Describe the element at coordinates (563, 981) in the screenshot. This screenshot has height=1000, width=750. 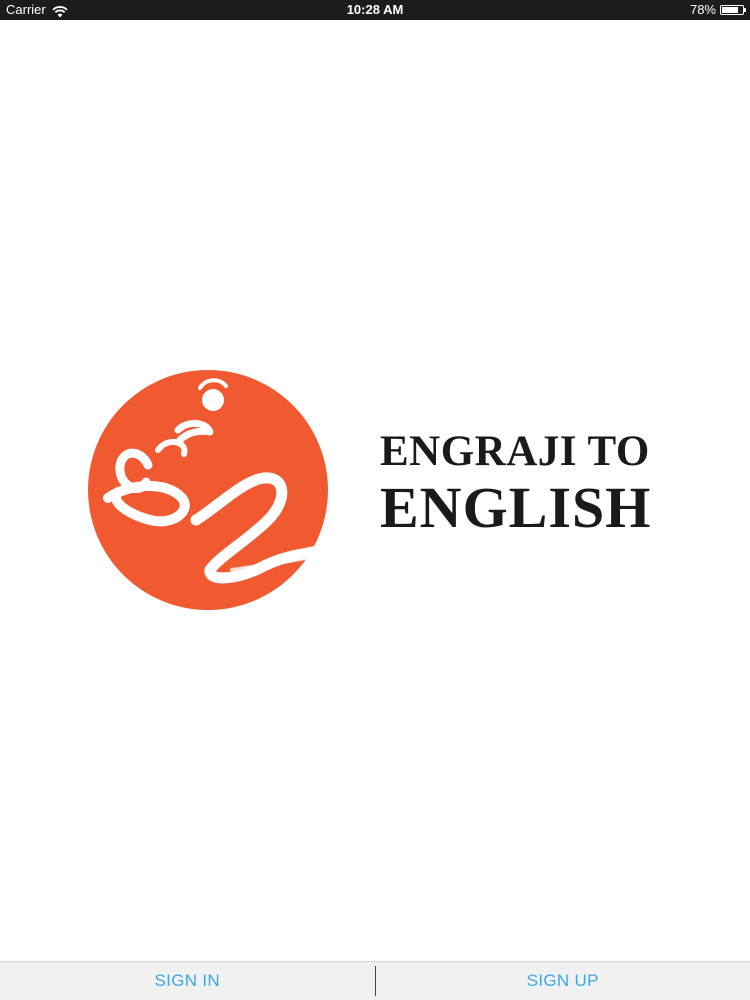
I see `sign-up-button: SIGN UP` at that location.